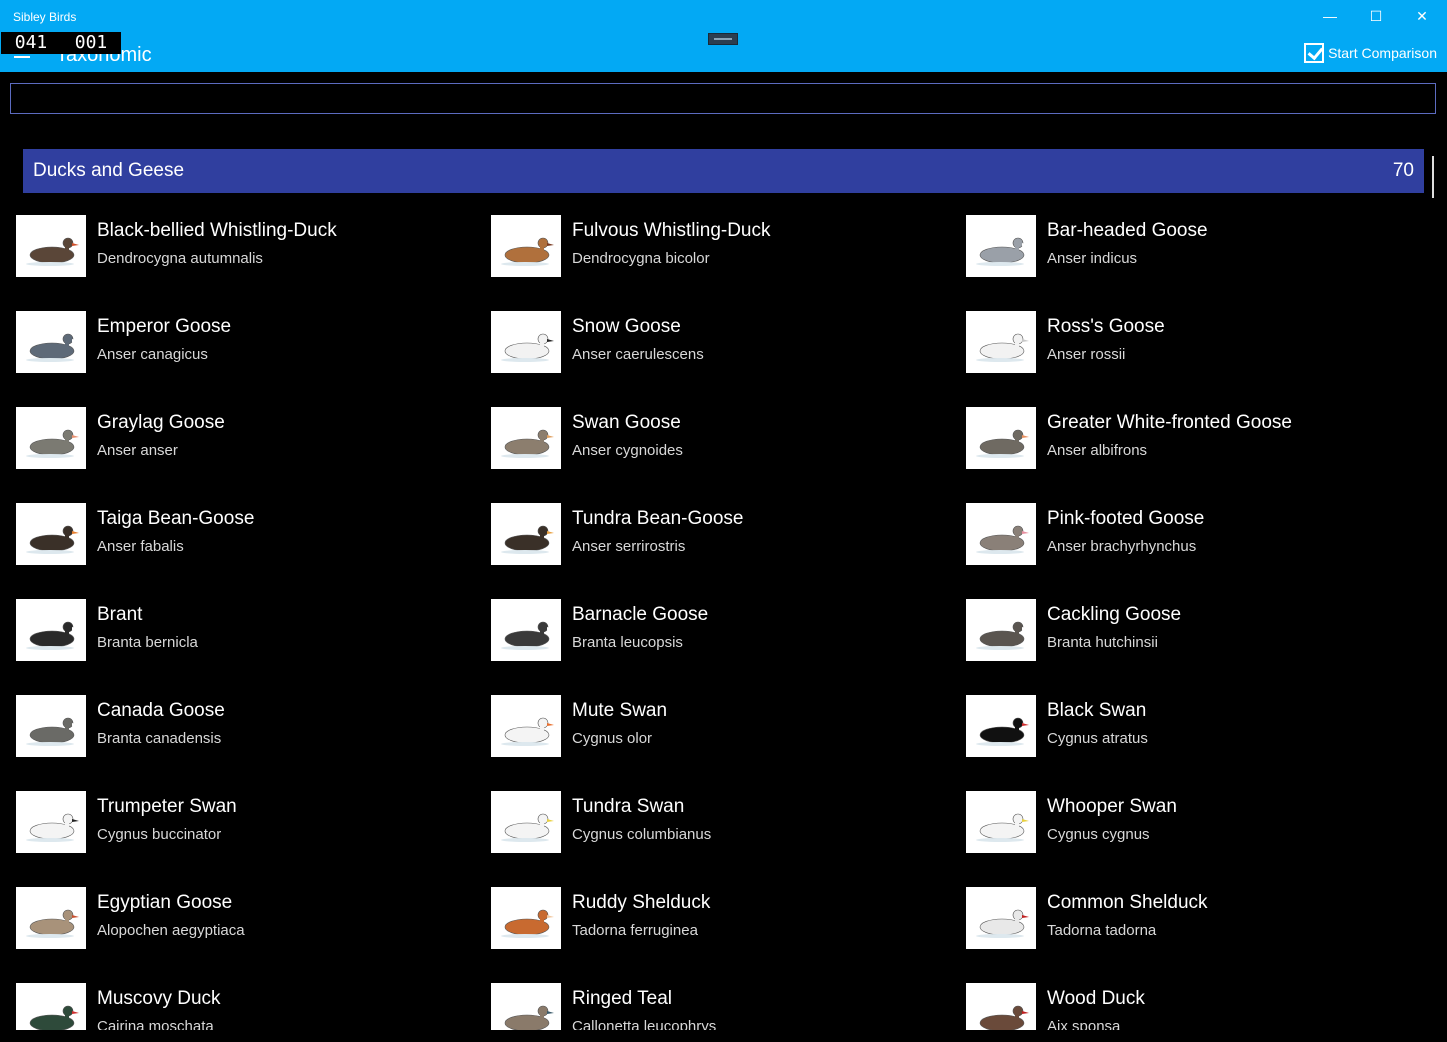 The width and height of the screenshot is (1447, 1042). What do you see at coordinates (721, 921) in the screenshot?
I see `bird-list-item: Ruddy Shelduck Tadorna ferruginea` at bounding box center [721, 921].